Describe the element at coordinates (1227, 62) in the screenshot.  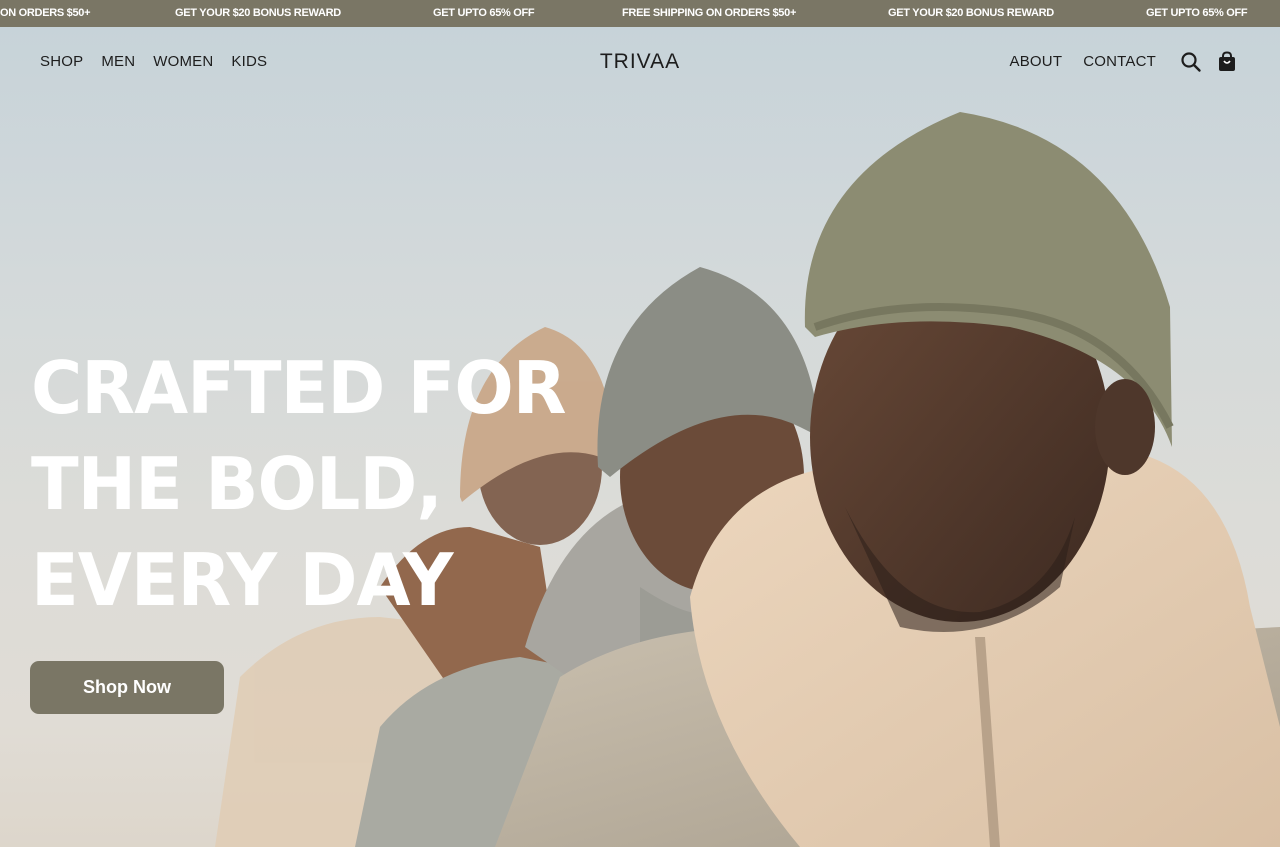
I see `shopping-bag-icon` at that location.